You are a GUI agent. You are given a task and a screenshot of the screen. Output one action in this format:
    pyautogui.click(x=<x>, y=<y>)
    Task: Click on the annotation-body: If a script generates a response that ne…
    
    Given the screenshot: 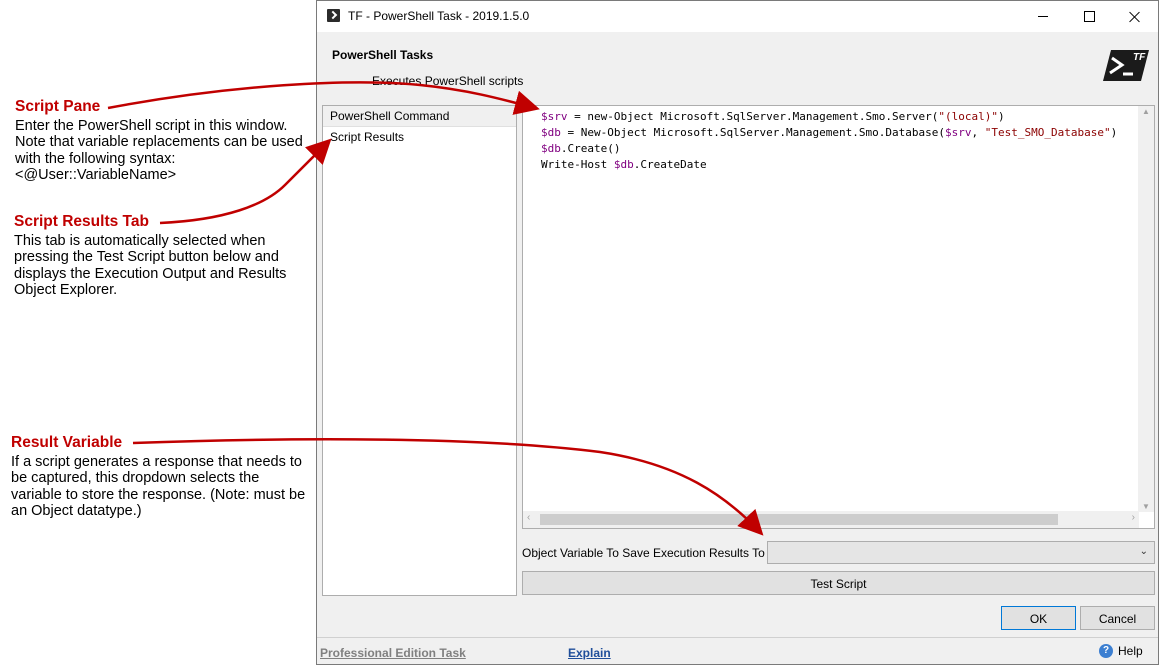 What is the action you would take?
    pyautogui.click(x=158, y=486)
    